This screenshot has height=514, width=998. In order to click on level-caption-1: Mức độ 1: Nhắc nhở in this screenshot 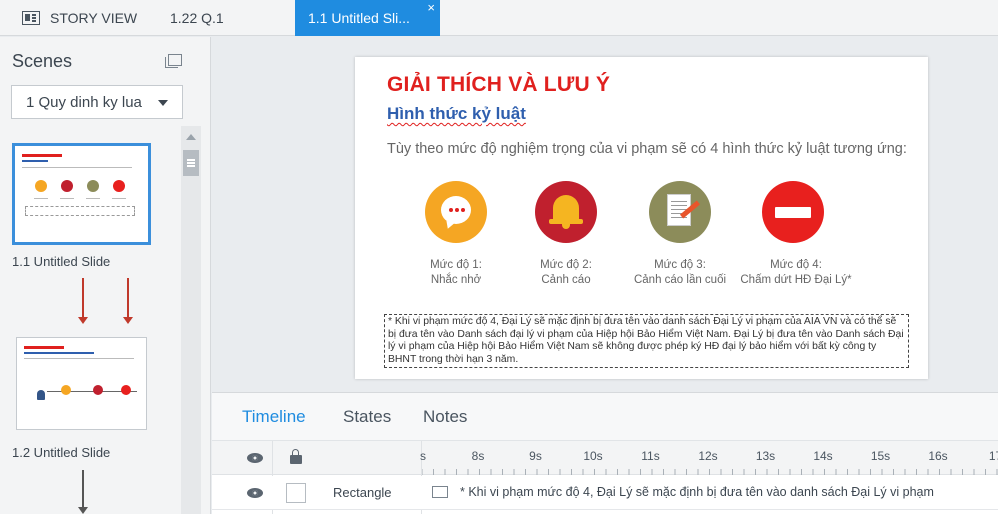, I will do `click(456, 273)`.